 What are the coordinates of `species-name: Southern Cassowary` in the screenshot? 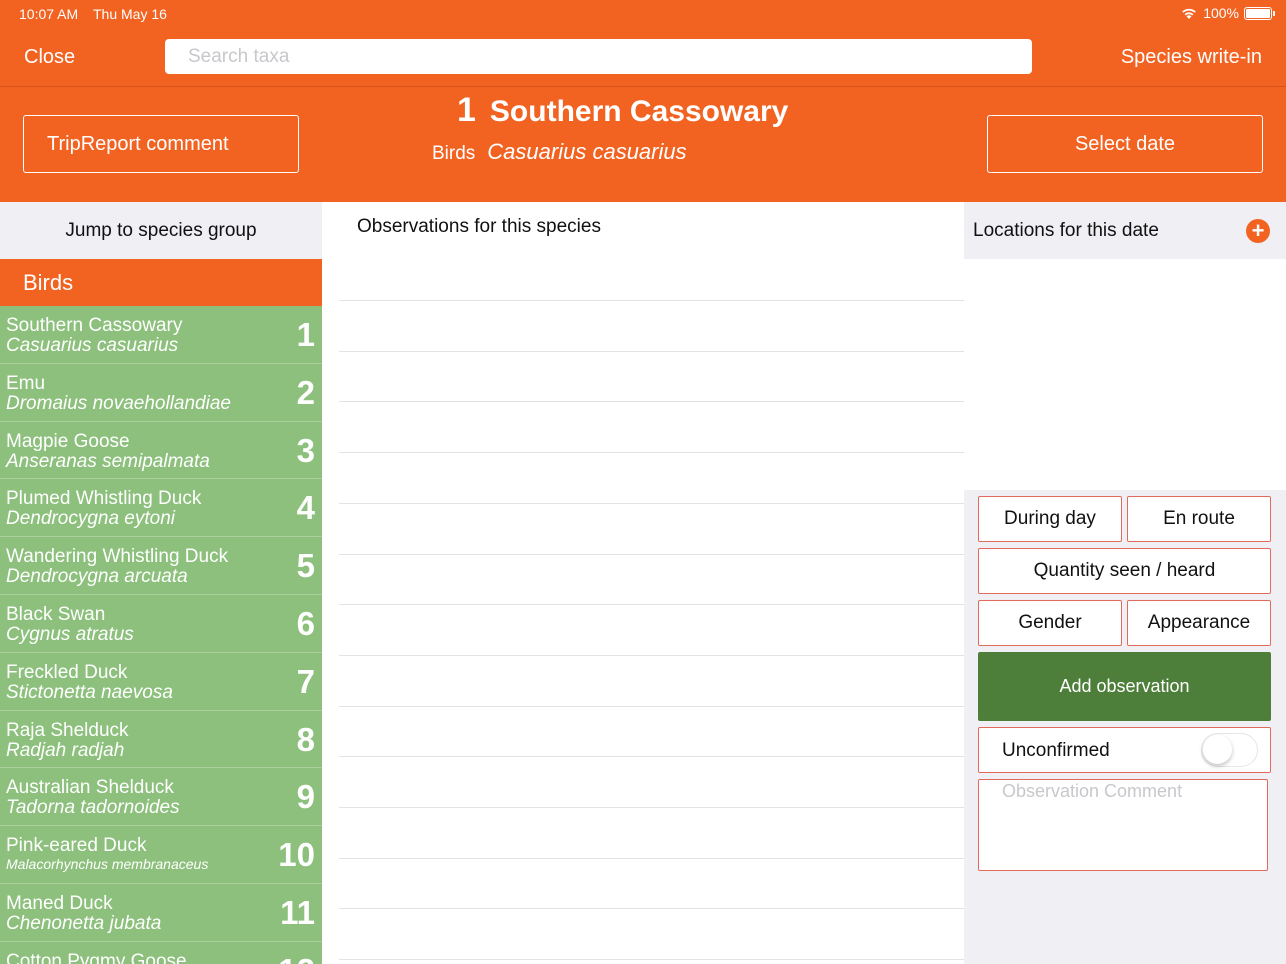 It's located at (639, 111).